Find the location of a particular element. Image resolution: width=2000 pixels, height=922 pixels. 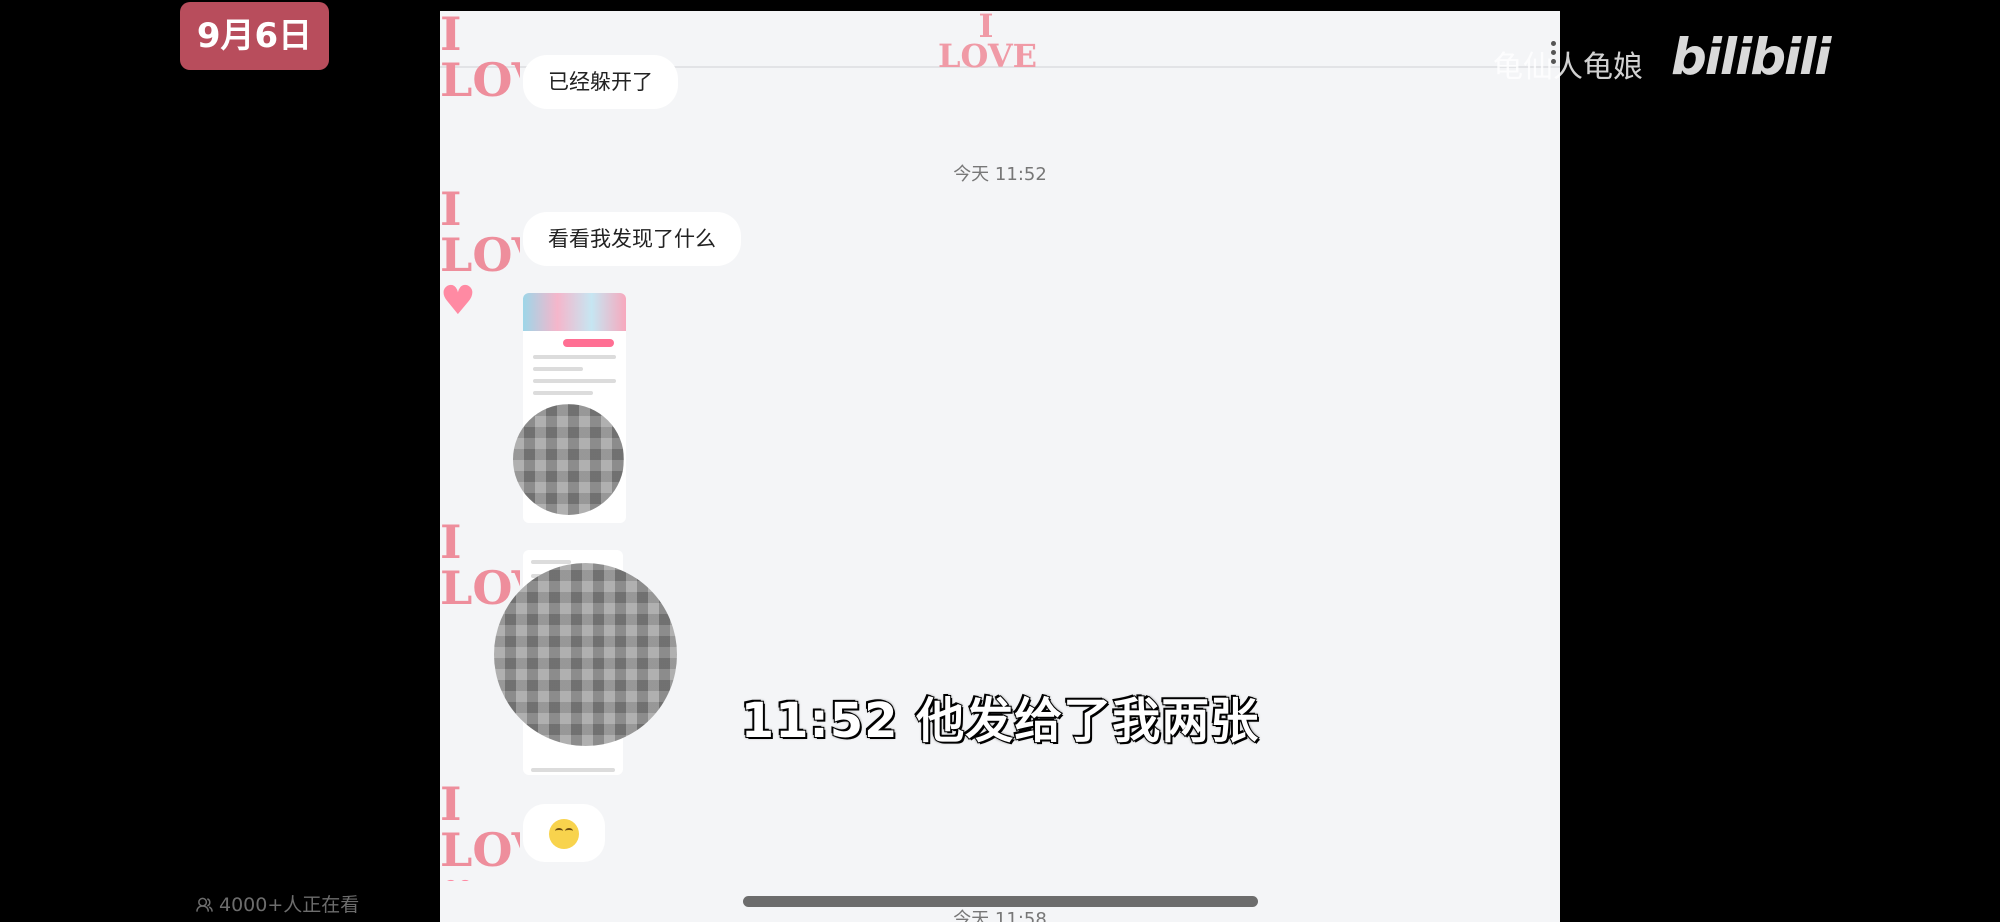

chat-timestamp: 今天 11:58 is located at coordinates (1000, 915).